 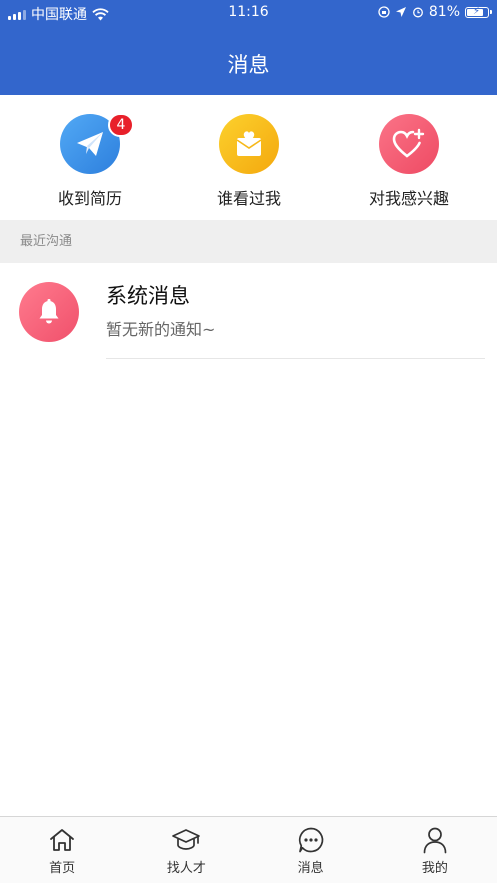 I want to click on divider, so click(x=295, y=358).